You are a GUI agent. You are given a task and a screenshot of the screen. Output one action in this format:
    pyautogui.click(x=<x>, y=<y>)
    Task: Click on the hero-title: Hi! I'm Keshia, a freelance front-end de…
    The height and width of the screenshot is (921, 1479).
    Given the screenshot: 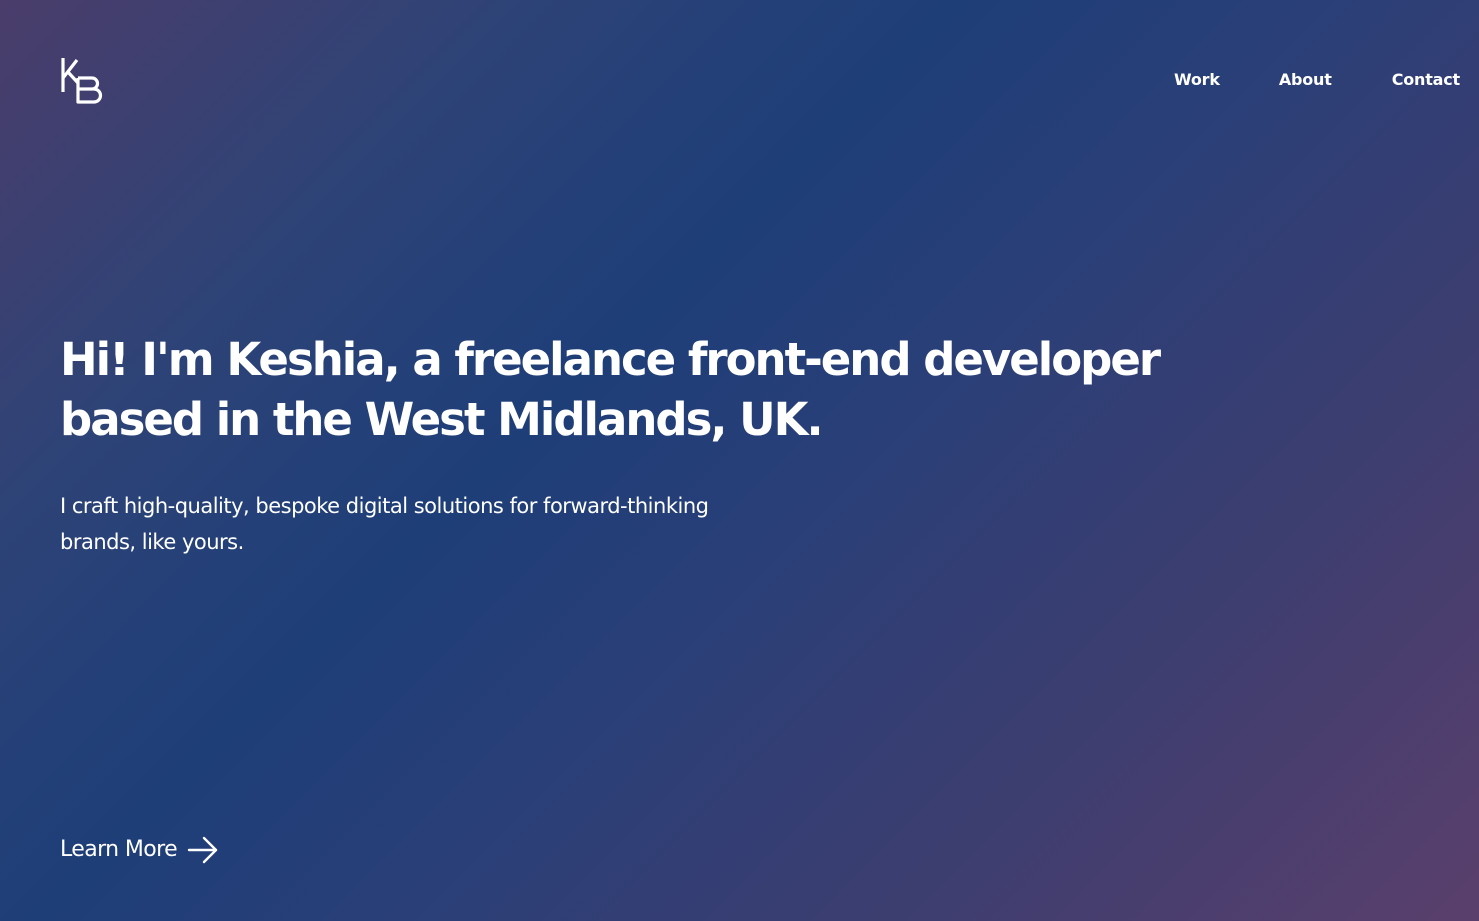 What is the action you would take?
    pyautogui.click(x=610, y=389)
    